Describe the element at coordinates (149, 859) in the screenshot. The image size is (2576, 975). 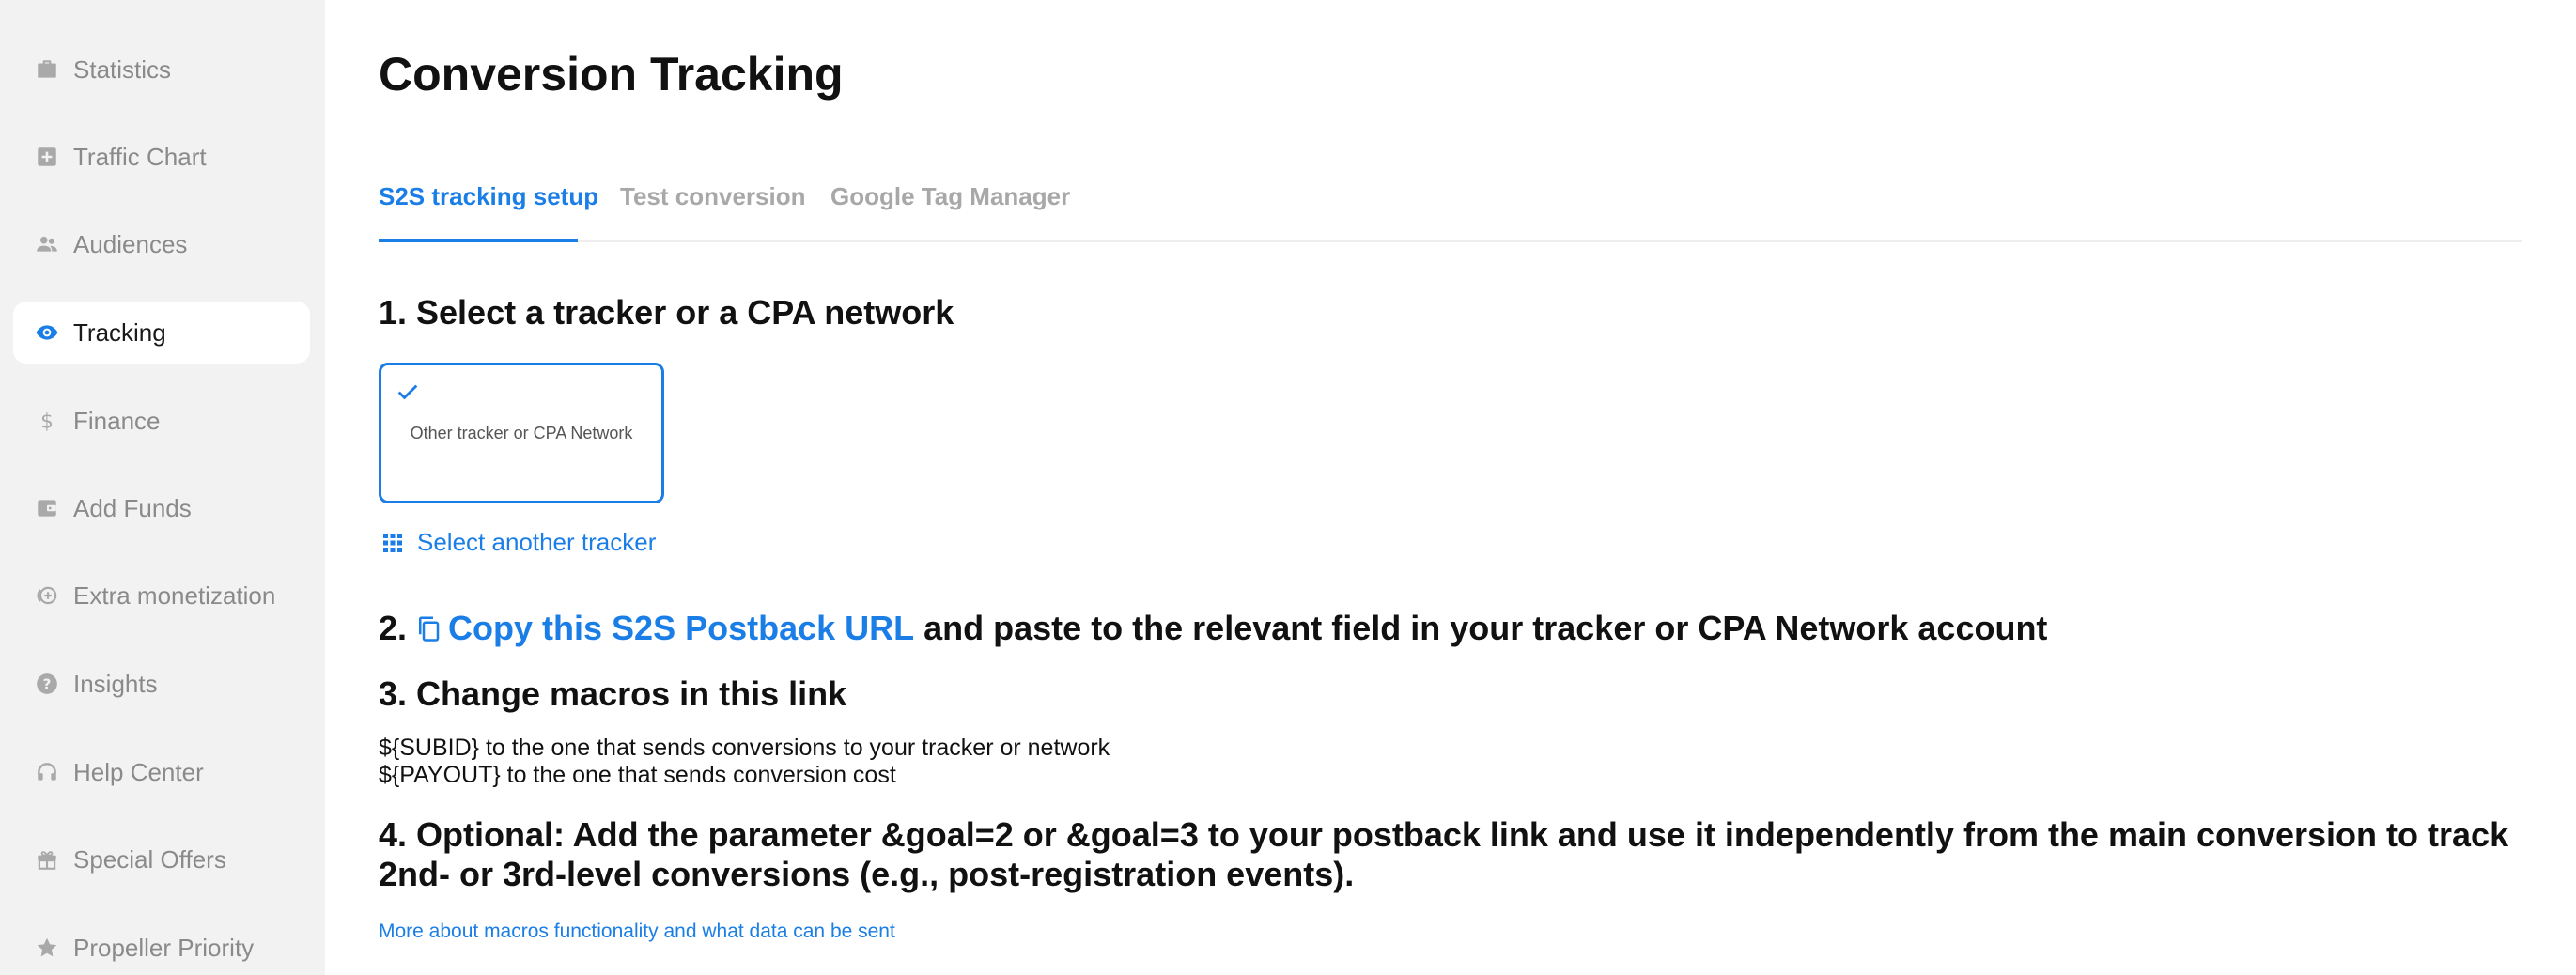
I see `sidebar-item-label: Special Offers` at that location.